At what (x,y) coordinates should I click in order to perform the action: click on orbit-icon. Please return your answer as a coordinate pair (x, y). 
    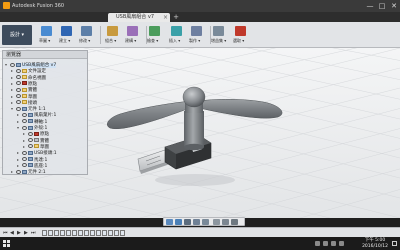
    Looking at the image, I should click on (169, 222).